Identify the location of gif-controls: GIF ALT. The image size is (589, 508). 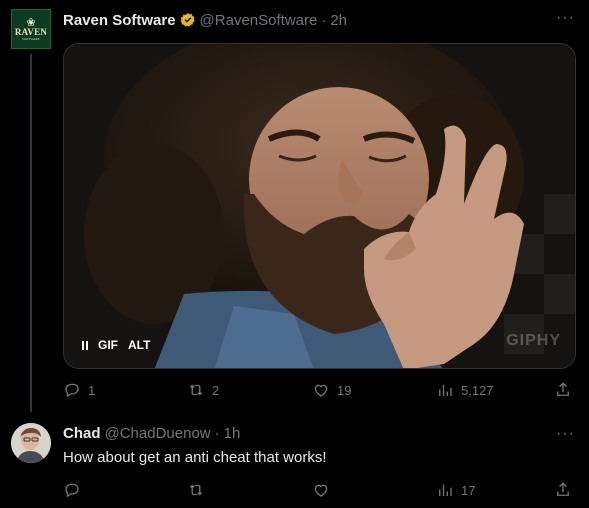
(116, 345).